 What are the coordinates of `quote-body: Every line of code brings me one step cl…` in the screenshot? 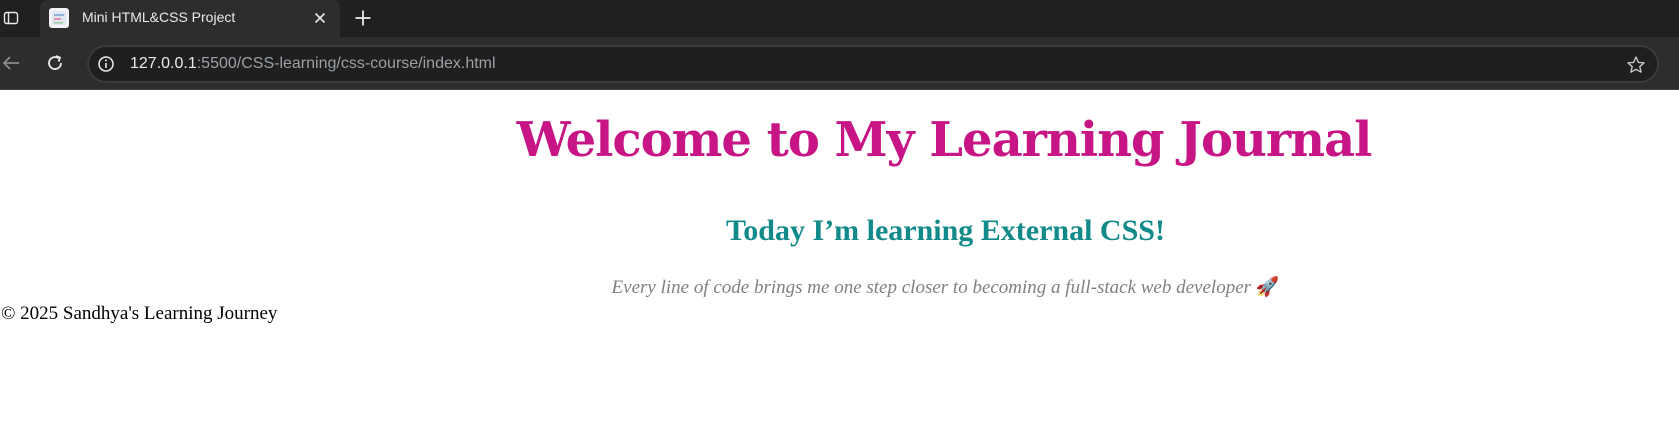 It's located at (931, 287).